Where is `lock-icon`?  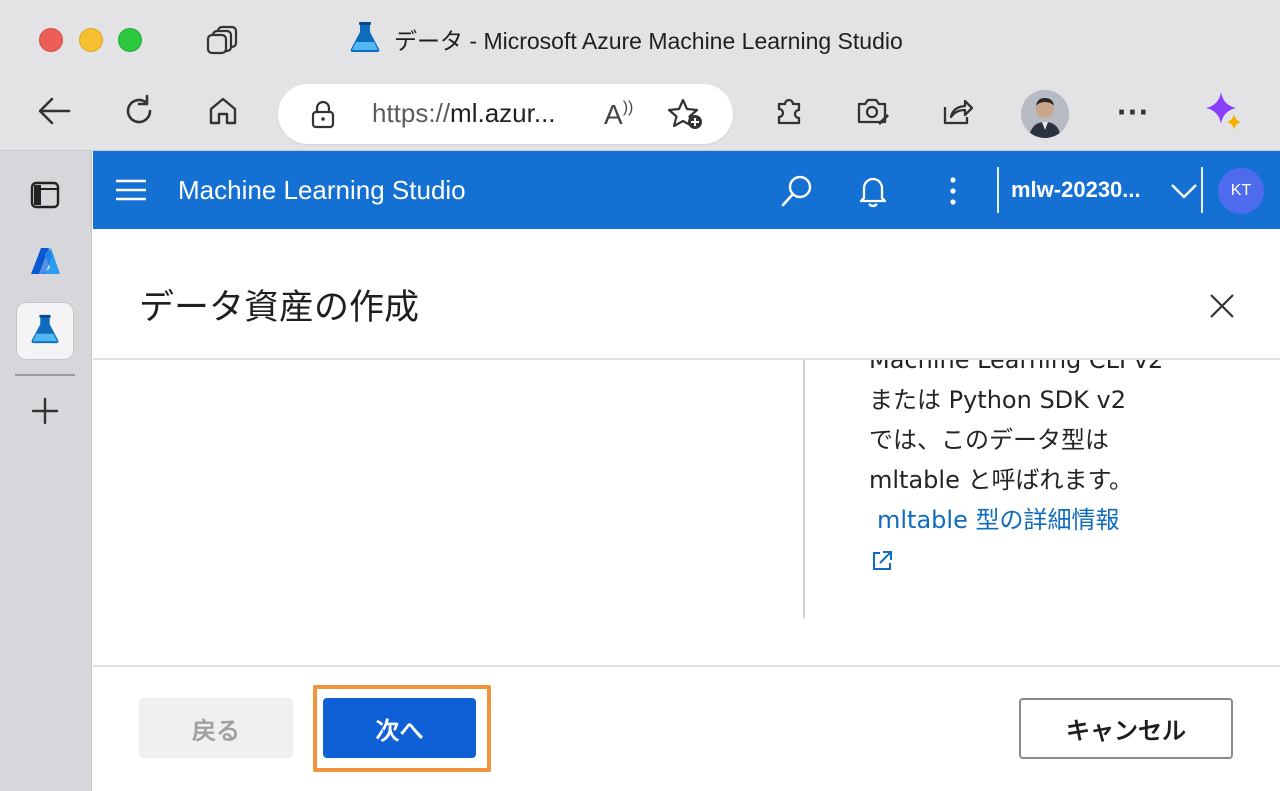 lock-icon is located at coordinates (323, 116).